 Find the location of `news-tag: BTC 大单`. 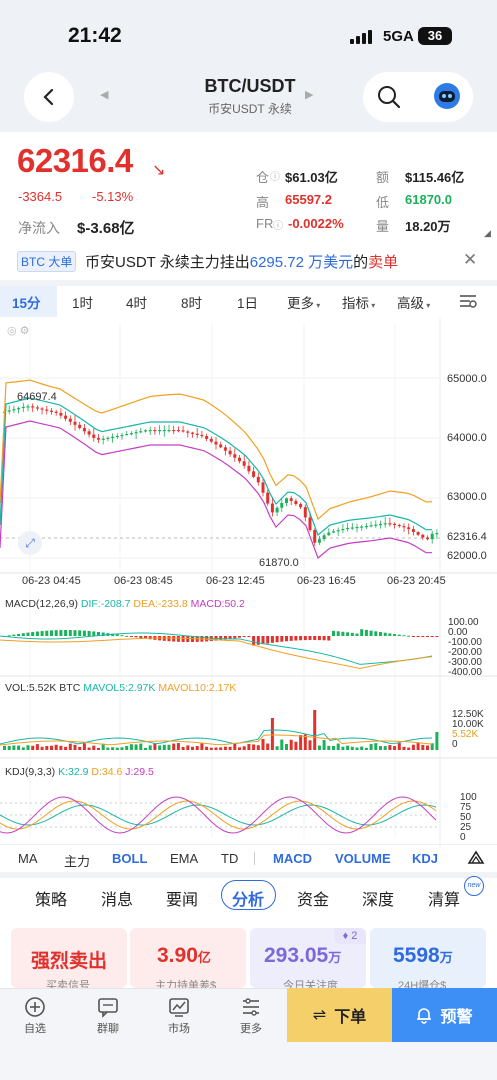

news-tag: BTC 大单 is located at coordinates (47, 261).